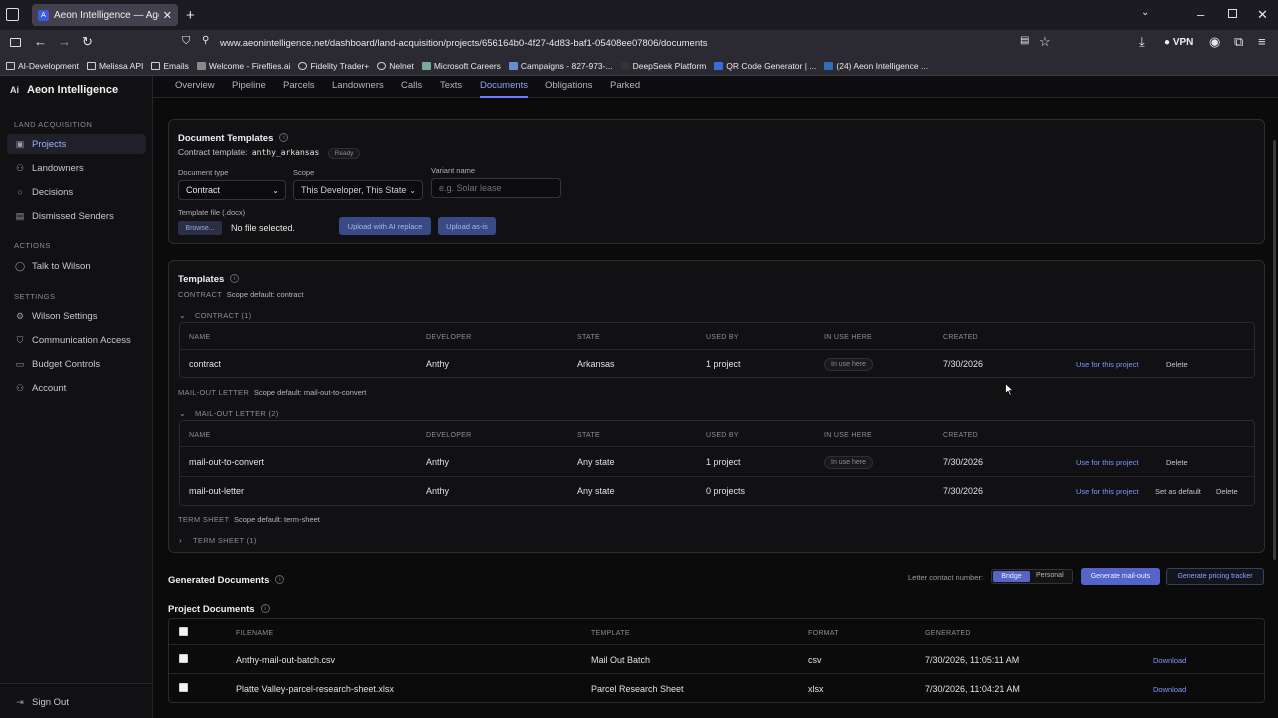 The width and height of the screenshot is (1278, 718). What do you see at coordinates (105, 15) in the screenshot?
I see `browser-tab: A Aeon Intelligence — Agentic AI ✕` at bounding box center [105, 15].